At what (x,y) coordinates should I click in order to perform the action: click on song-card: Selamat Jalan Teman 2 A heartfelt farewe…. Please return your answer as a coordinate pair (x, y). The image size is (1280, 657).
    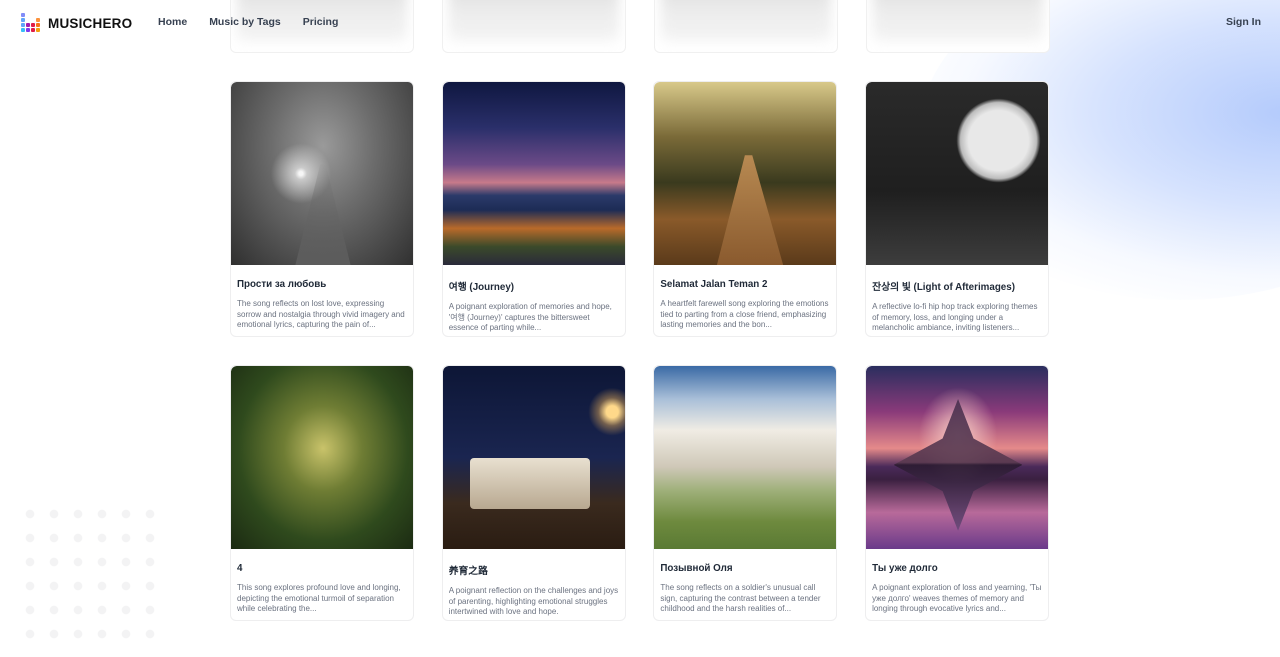
    Looking at the image, I should click on (745, 209).